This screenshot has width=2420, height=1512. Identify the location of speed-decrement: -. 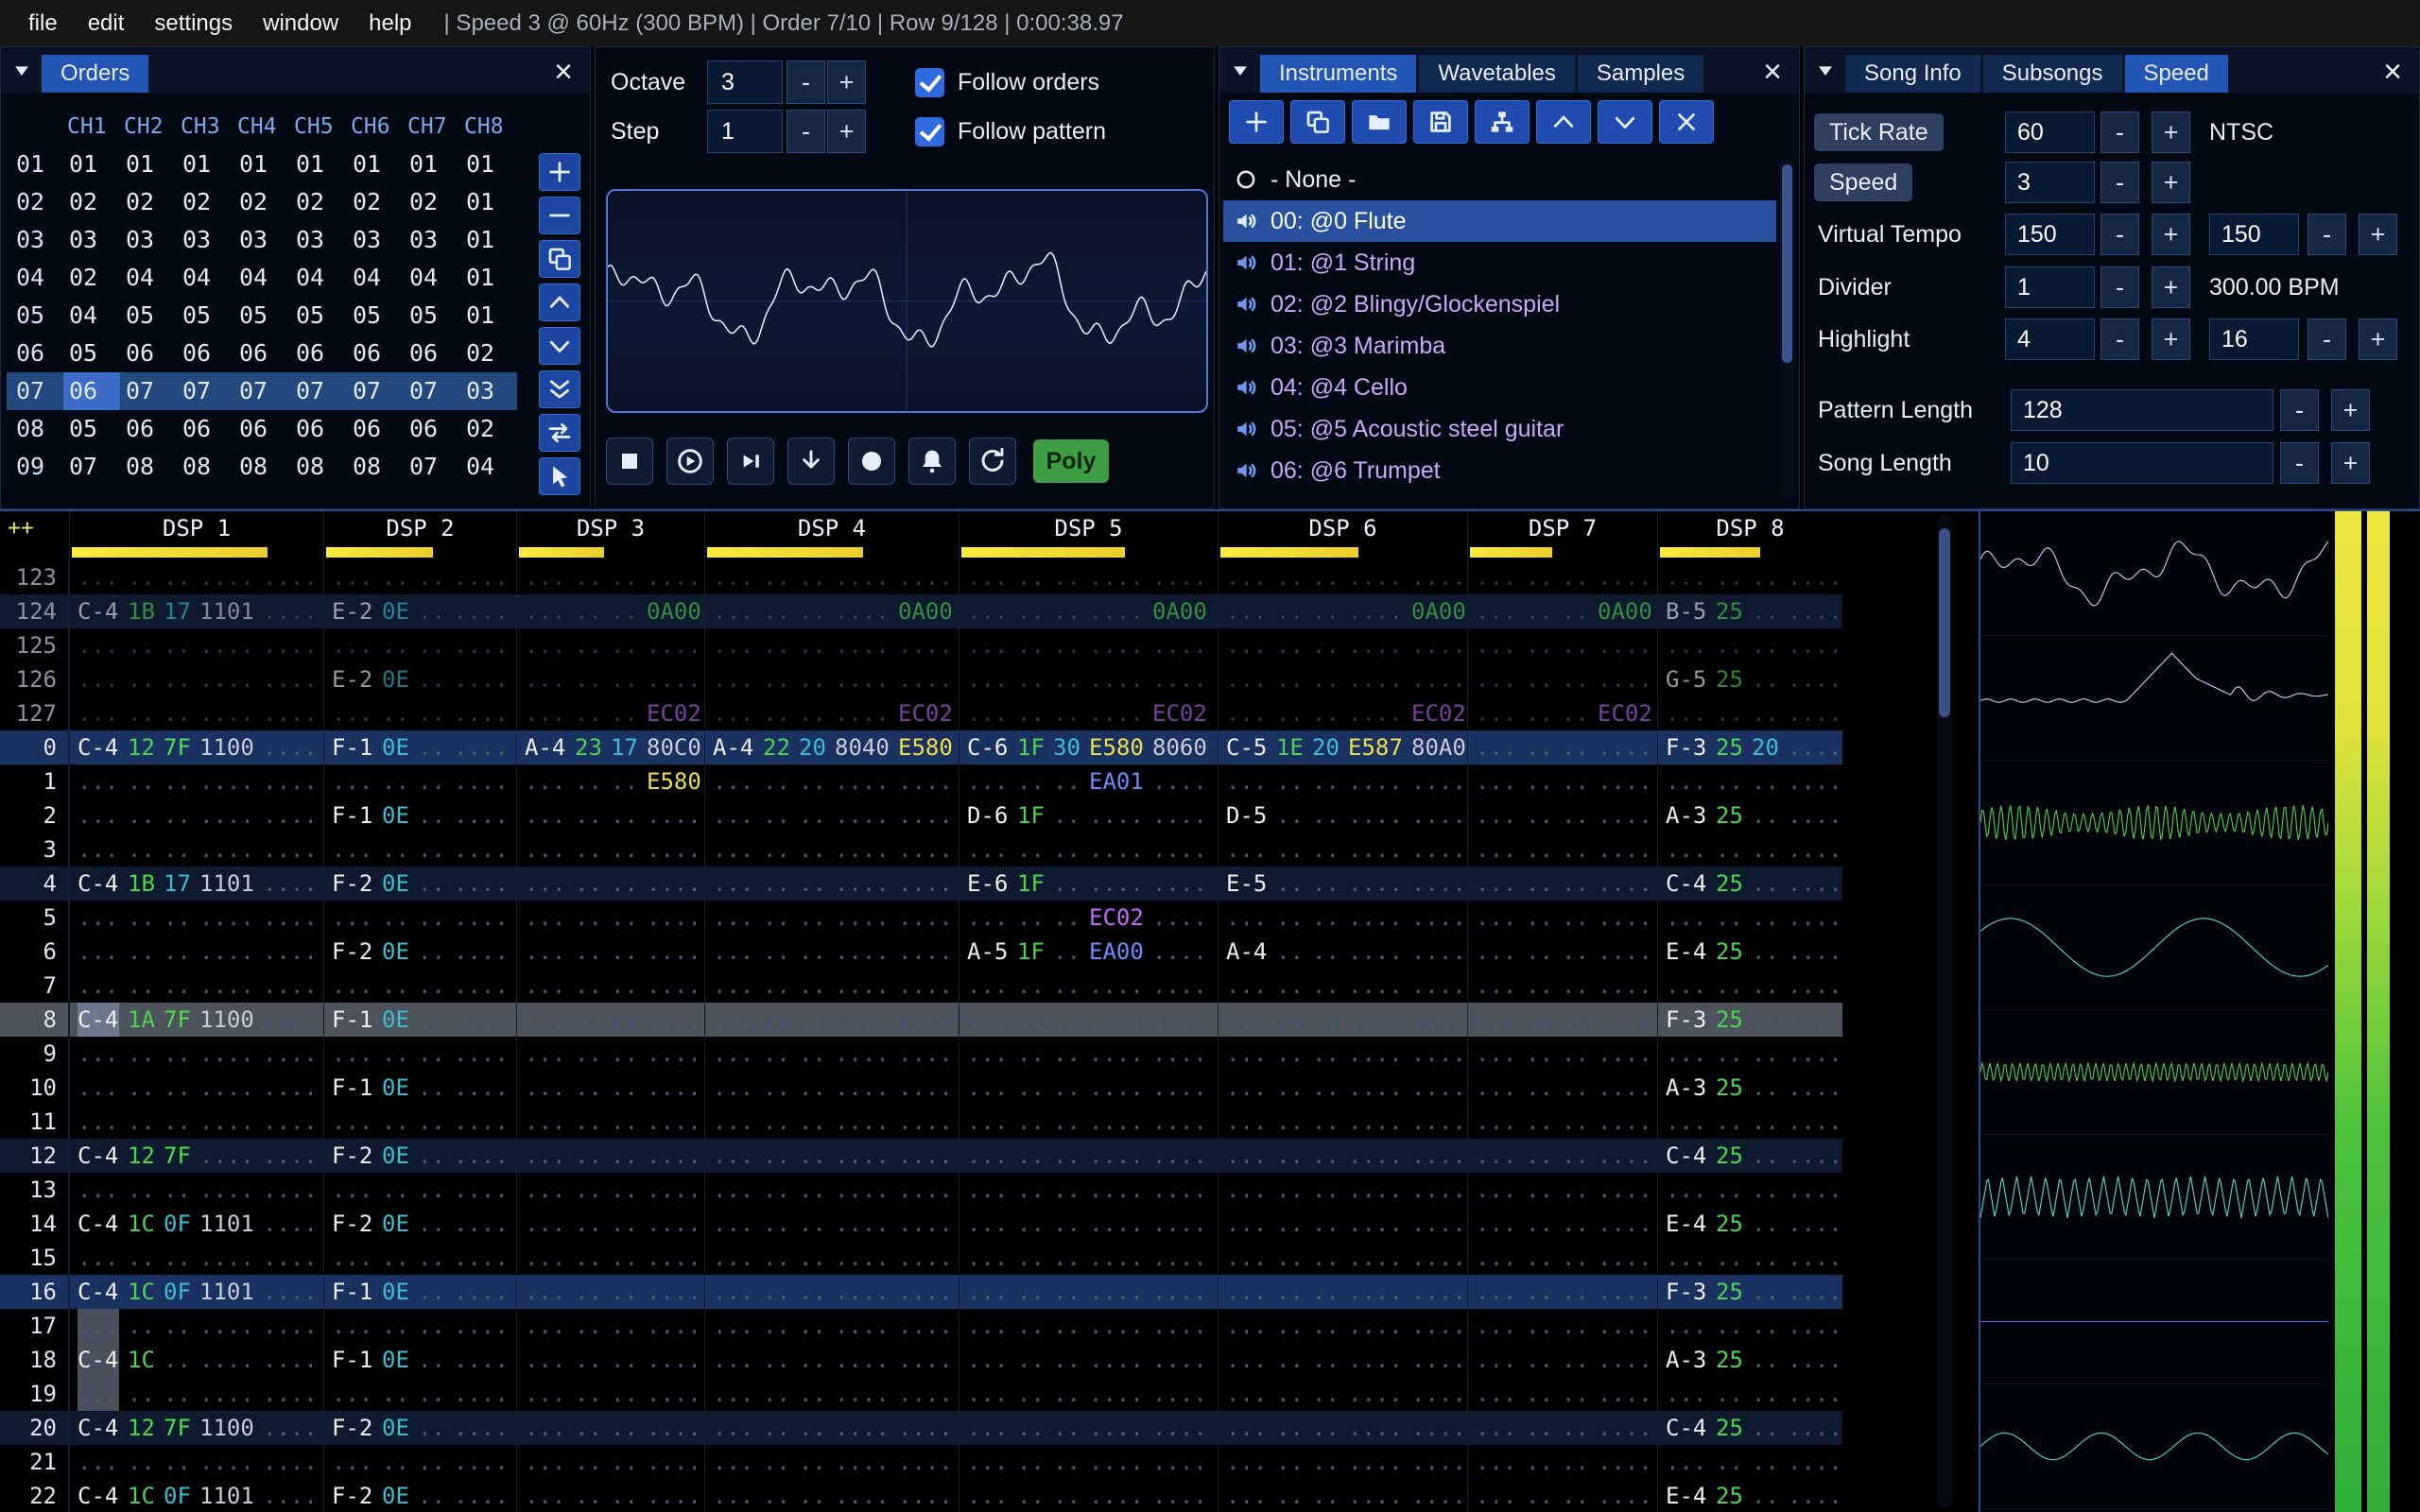
(2119, 182).